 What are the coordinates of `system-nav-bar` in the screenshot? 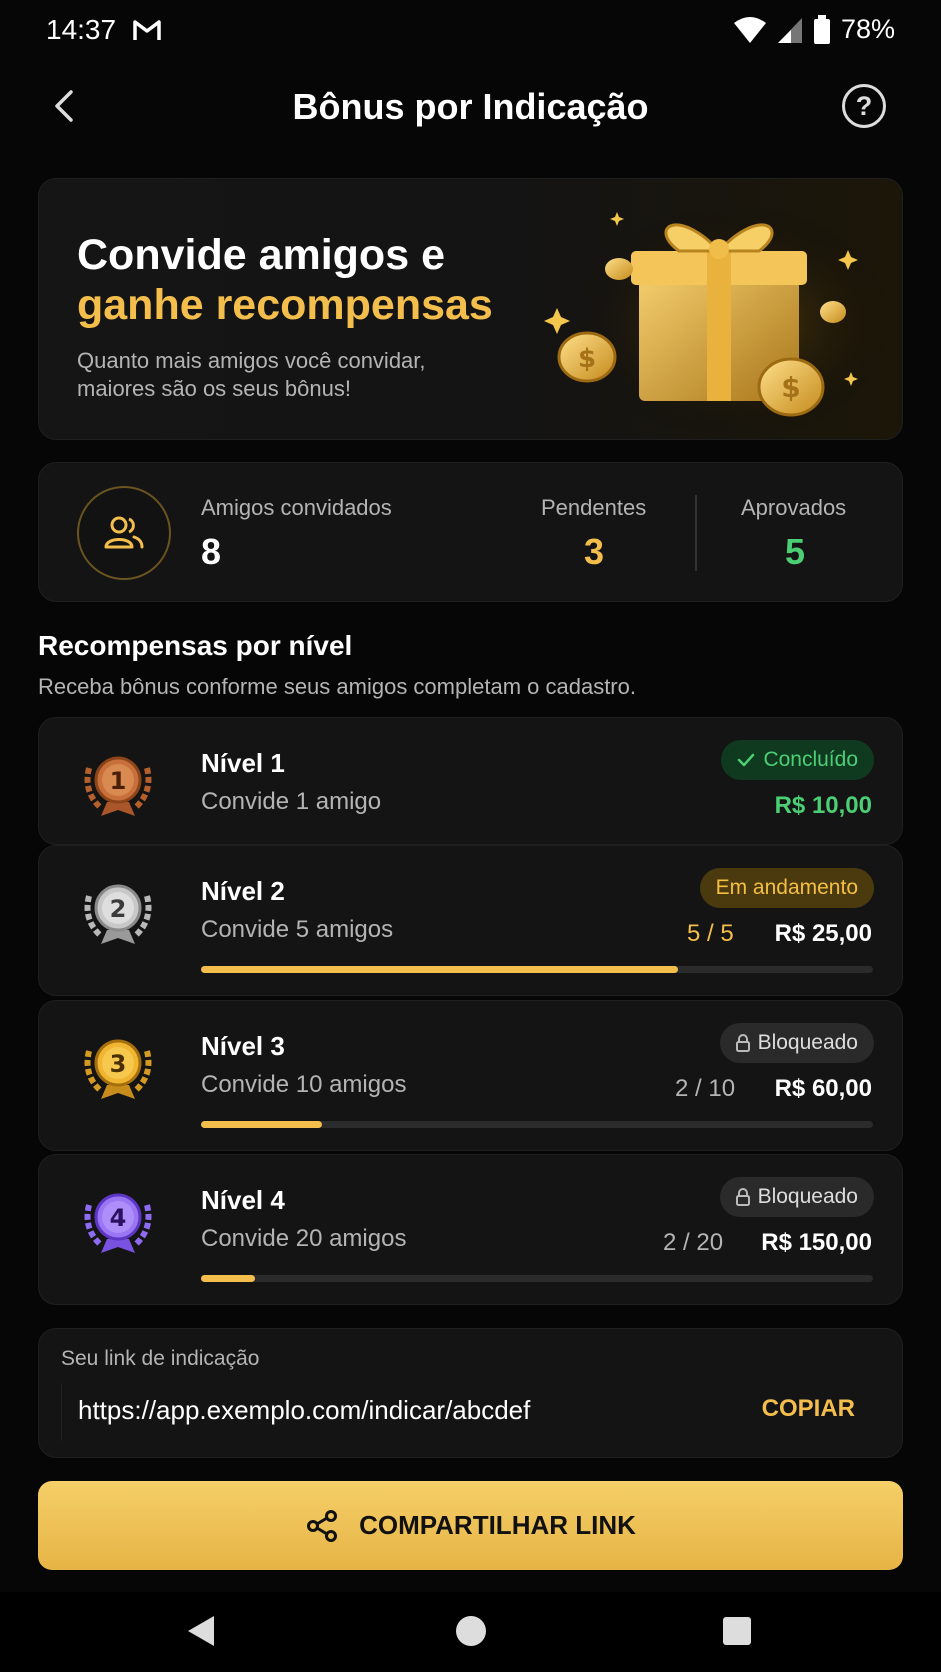 It's located at (470, 1632).